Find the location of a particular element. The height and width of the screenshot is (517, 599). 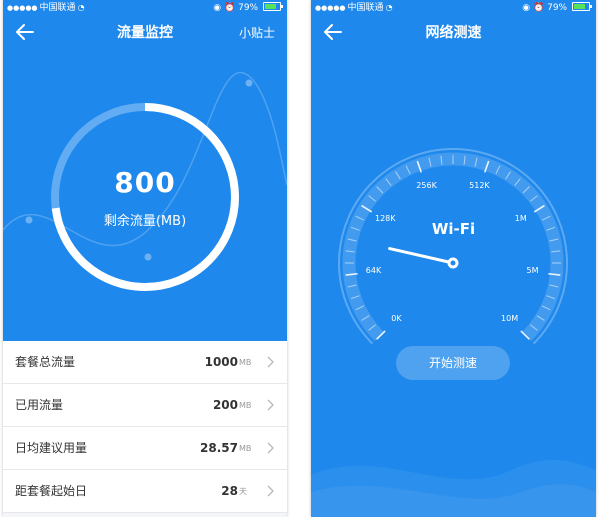

stat-value: 200 is located at coordinates (225, 405).